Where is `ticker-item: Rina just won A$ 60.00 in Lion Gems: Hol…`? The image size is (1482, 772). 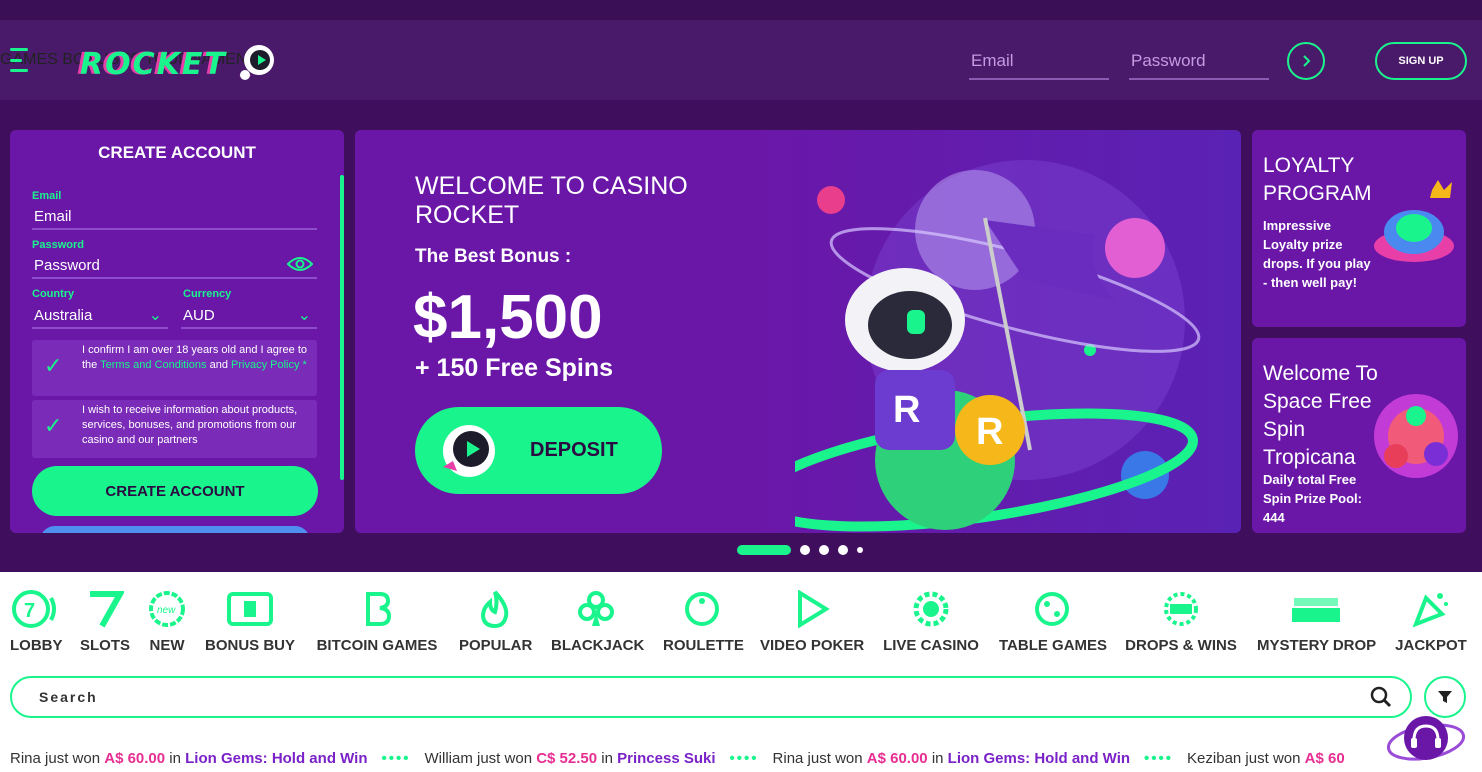
ticker-item: Rina just won A$ 60.00 in Lion Gems: Hol… is located at coordinates (952, 758).